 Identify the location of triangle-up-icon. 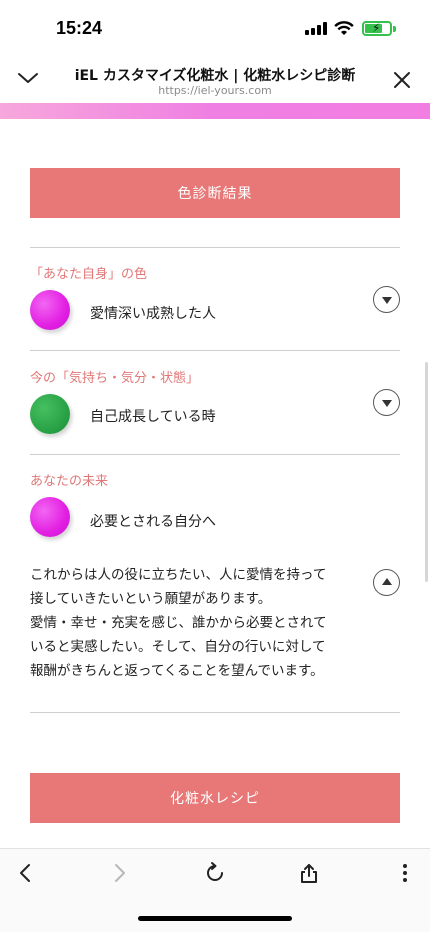
(386, 581).